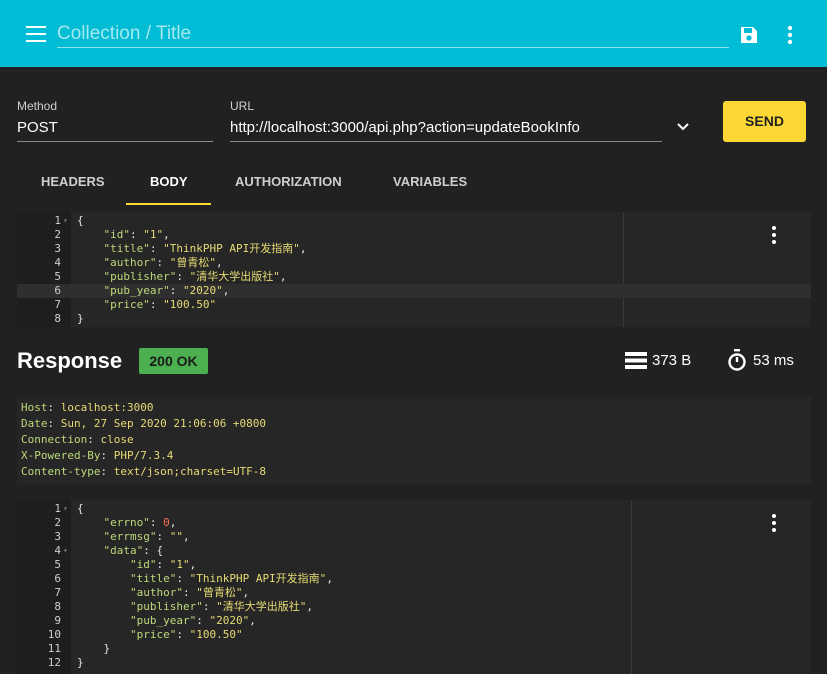 This screenshot has width=827, height=674. Describe the element at coordinates (173, 361) in the screenshot. I see `status-badge: 200 OK` at that location.